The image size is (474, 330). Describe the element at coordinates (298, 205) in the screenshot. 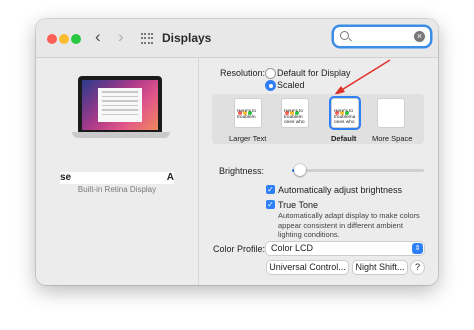

I see `true-tone-label: True Tone` at that location.